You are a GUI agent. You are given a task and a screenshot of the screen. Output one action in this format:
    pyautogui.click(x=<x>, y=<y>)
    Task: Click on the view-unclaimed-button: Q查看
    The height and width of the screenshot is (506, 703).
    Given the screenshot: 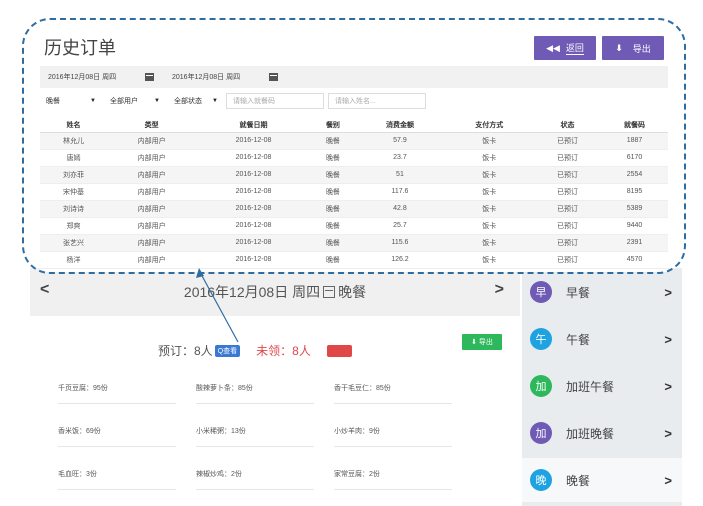 What is the action you would take?
    pyautogui.click(x=339, y=350)
    